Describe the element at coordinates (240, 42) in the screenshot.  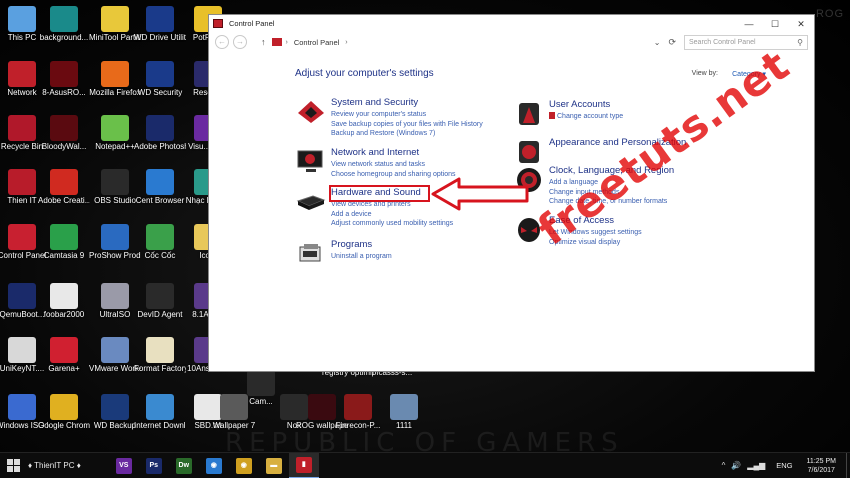
I see `forward-button: →` at that location.